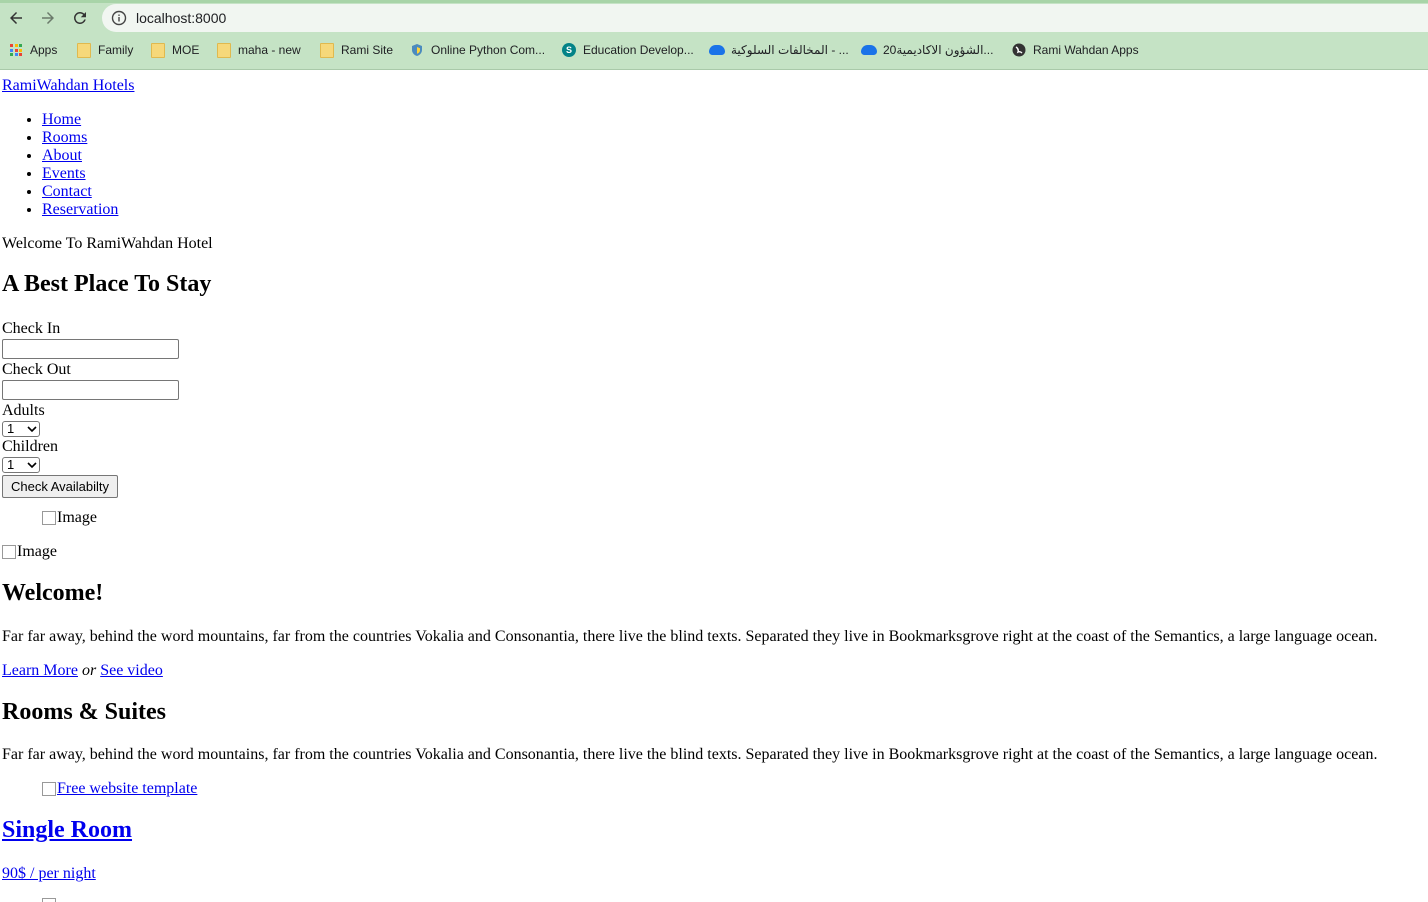  What do you see at coordinates (62, 155) in the screenshot?
I see `nav-link-about: About` at bounding box center [62, 155].